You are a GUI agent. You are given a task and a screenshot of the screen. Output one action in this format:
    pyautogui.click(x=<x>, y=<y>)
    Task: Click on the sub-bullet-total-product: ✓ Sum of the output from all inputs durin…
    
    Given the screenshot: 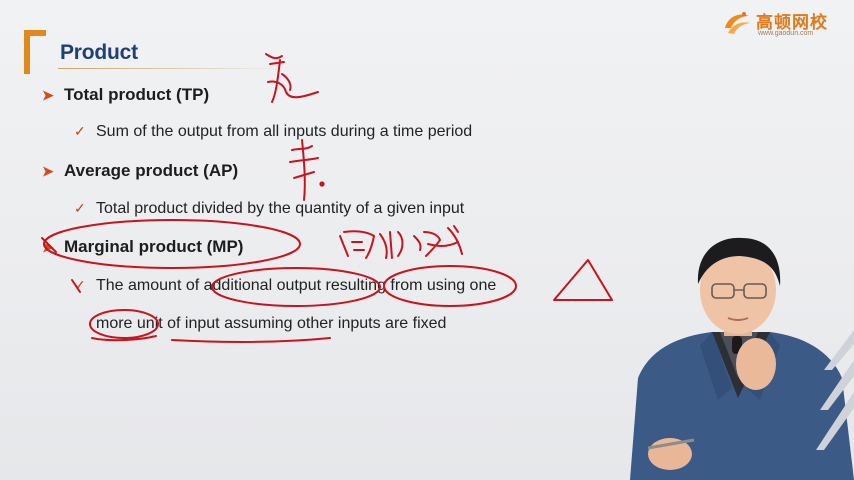 What is the action you would take?
    pyautogui.click(x=273, y=132)
    